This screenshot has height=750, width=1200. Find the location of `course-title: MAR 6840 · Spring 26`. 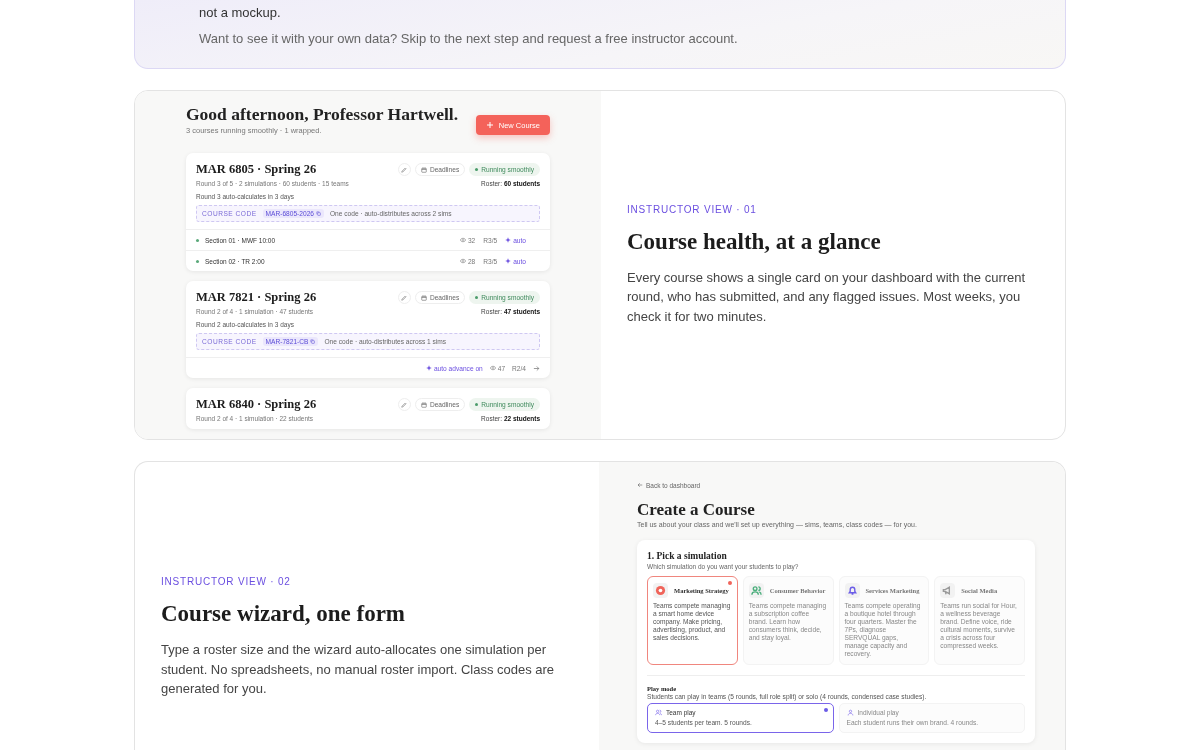

course-title: MAR 6840 · Spring 26 is located at coordinates (256, 404).